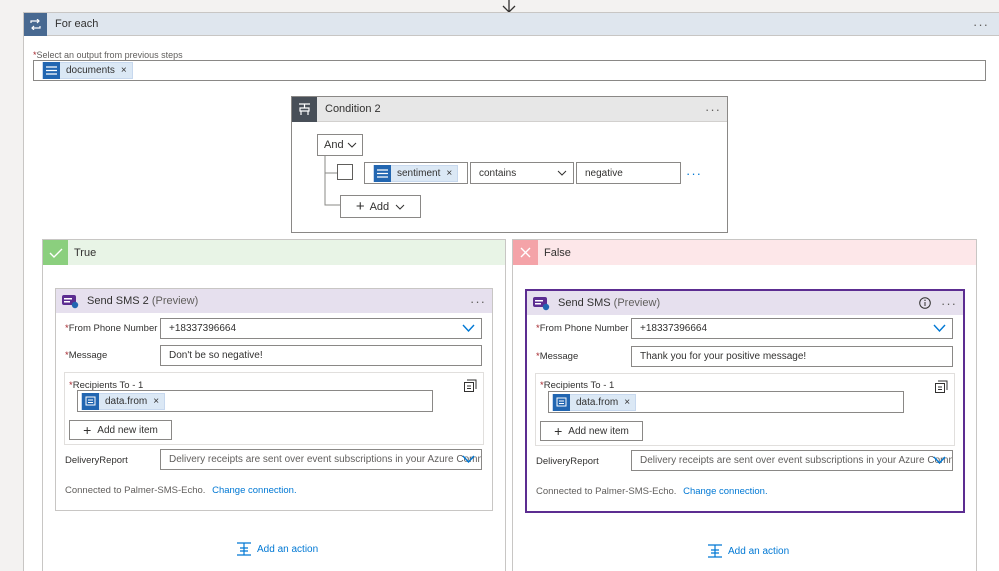 This screenshot has height=571, width=999. Describe the element at coordinates (340, 145) in the screenshot. I see `group-operator-select: And` at that location.